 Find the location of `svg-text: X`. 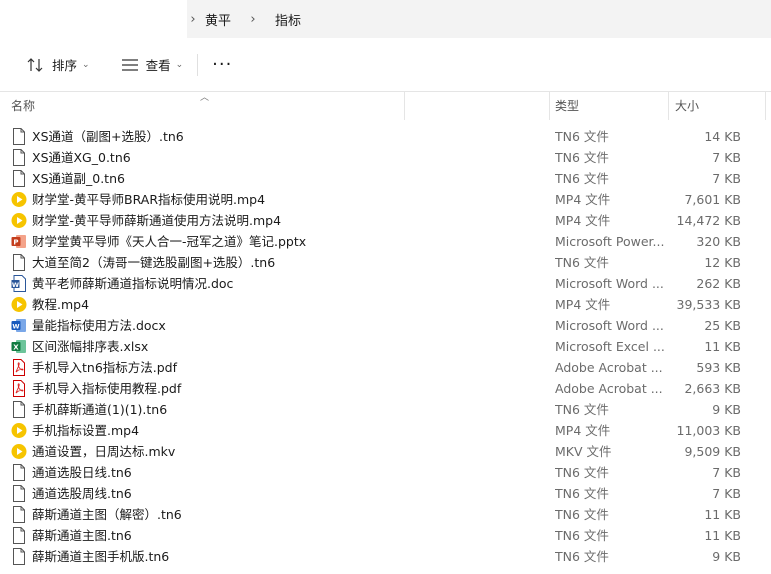

svg-text: X is located at coordinates (16, 348).